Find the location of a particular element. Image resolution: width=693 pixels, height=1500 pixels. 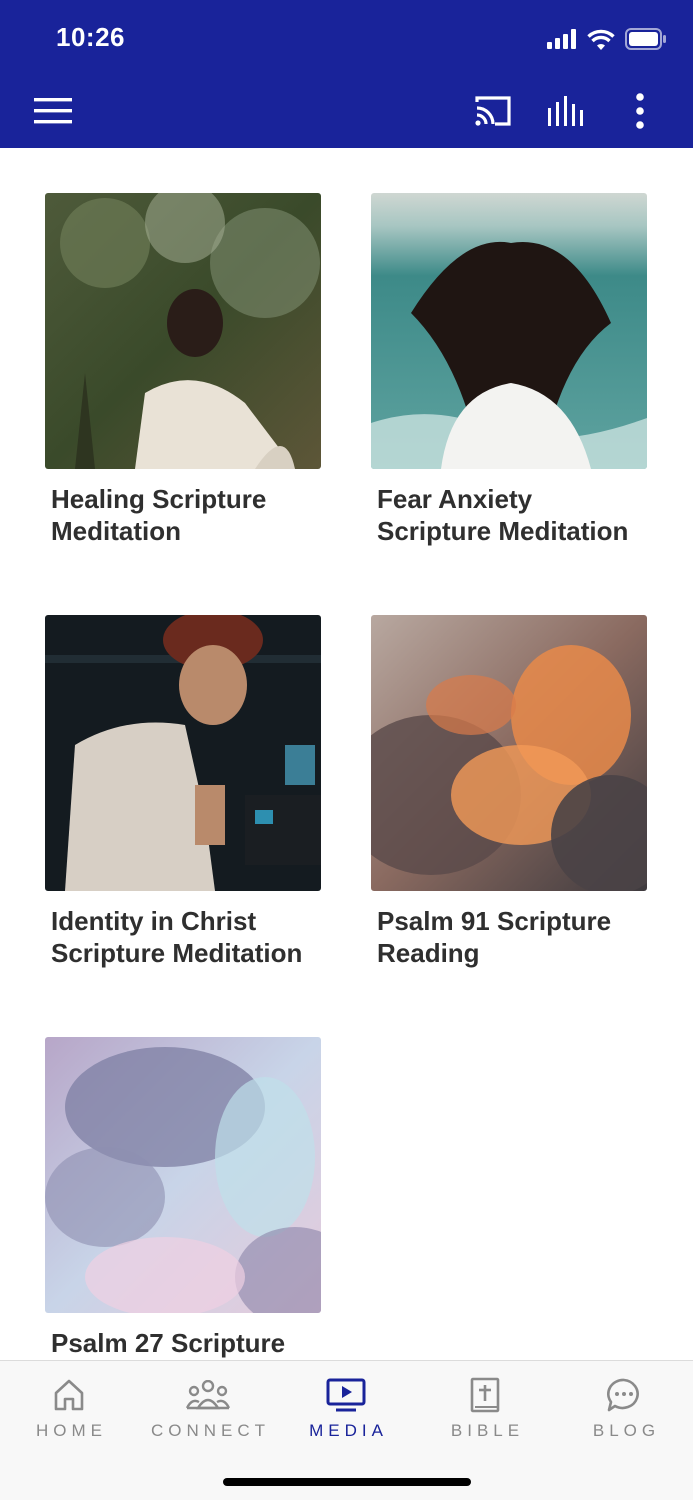

media-card: Fear Anxiety Scripture Meditation is located at coordinates (509, 370).